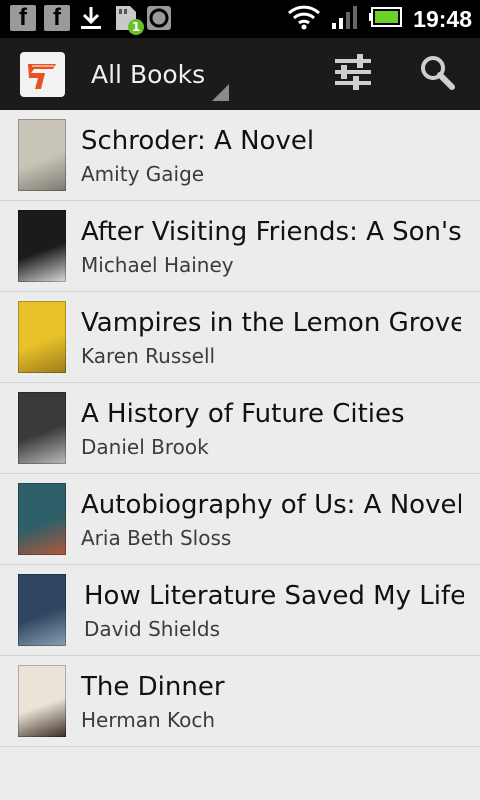 The height and width of the screenshot is (800, 480). I want to click on signal-icon, so click(345, 19).